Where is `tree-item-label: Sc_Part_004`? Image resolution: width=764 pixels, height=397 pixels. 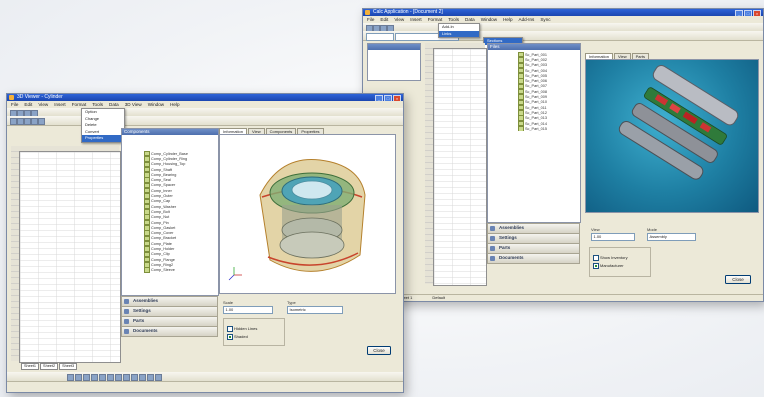
tree-item-label: Sc_Part_004 is located at coordinates (536, 70).